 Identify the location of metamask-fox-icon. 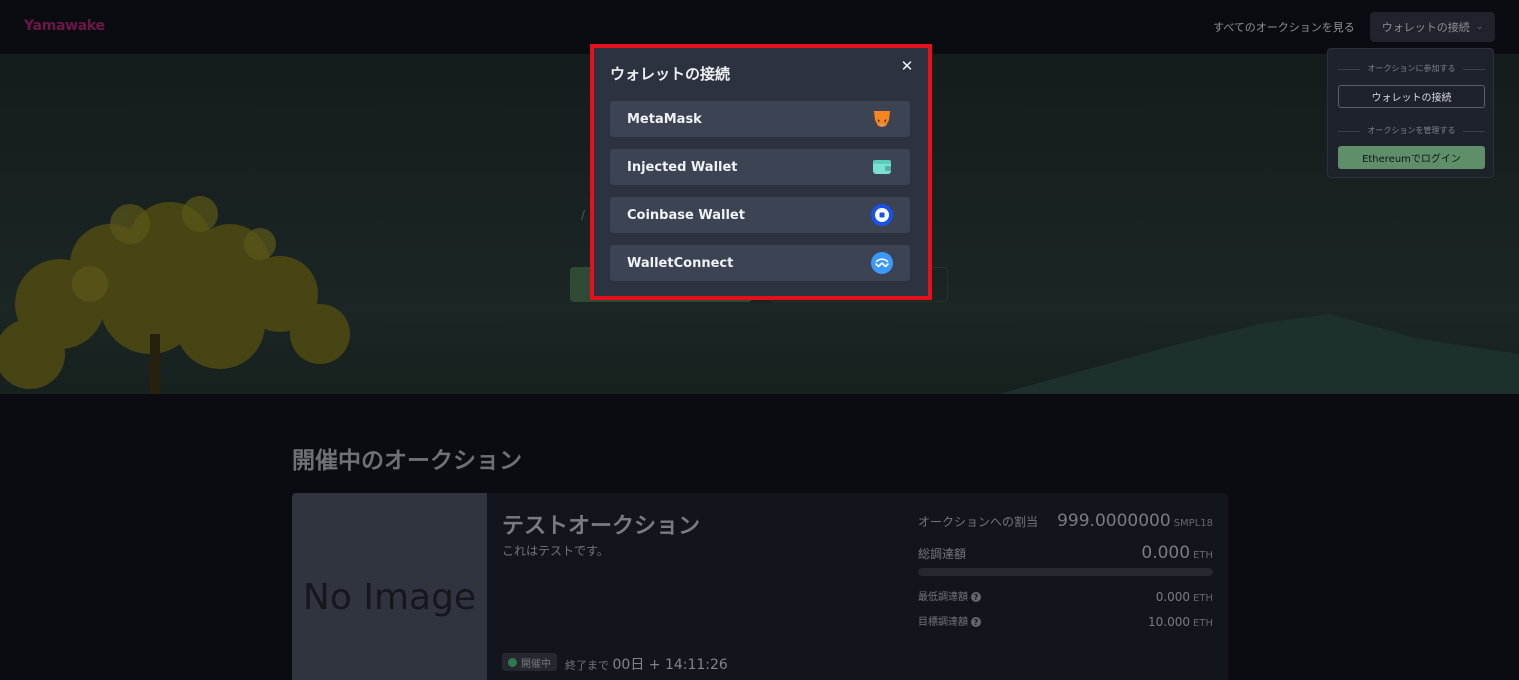
(882, 119).